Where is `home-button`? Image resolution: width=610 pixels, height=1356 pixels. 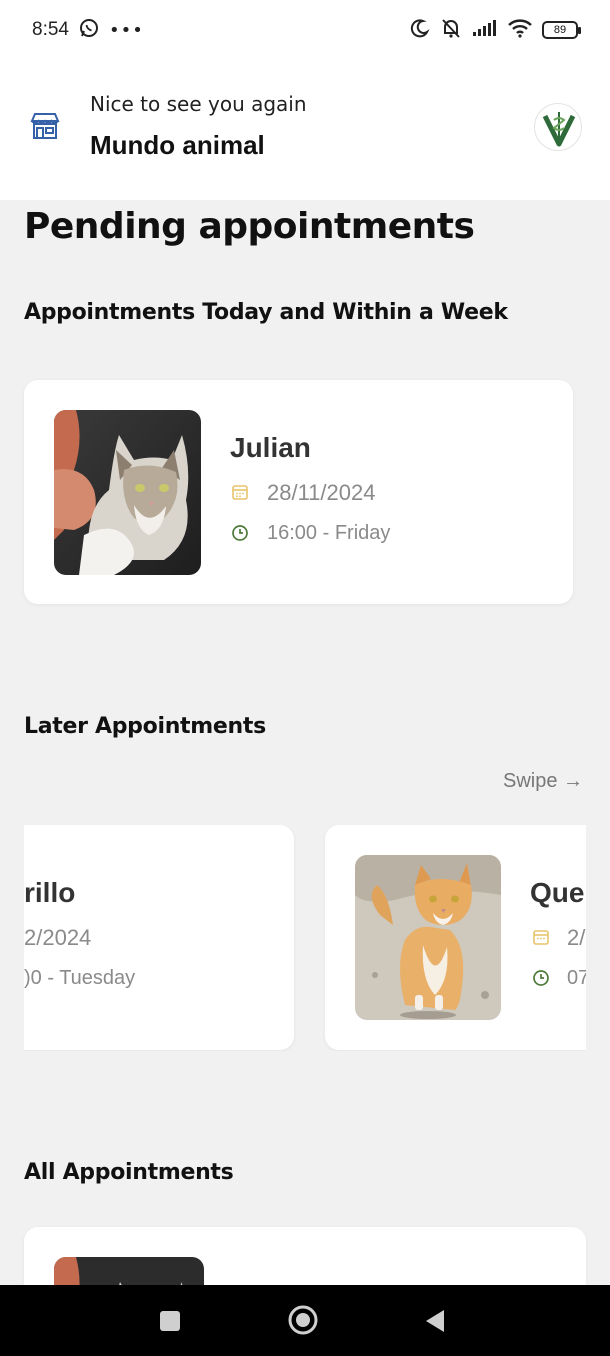
home-button is located at coordinates (303, 1322).